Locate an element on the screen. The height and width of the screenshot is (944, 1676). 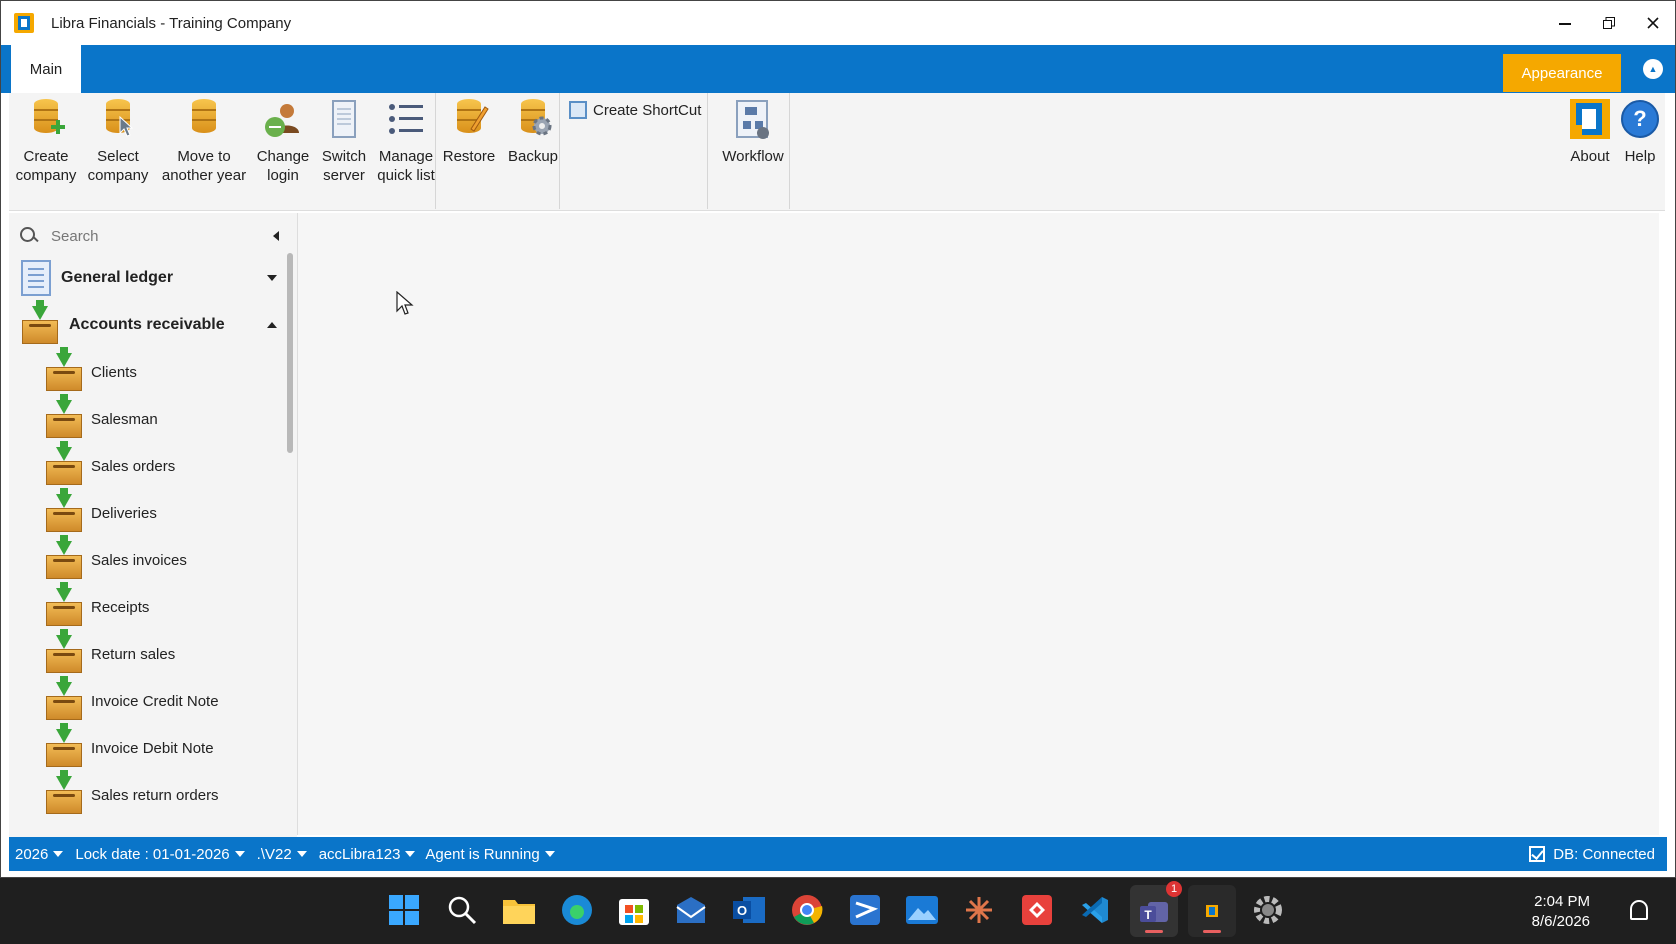
sidebar-item-return-sales: Return sales is located at coordinates (160, 652).